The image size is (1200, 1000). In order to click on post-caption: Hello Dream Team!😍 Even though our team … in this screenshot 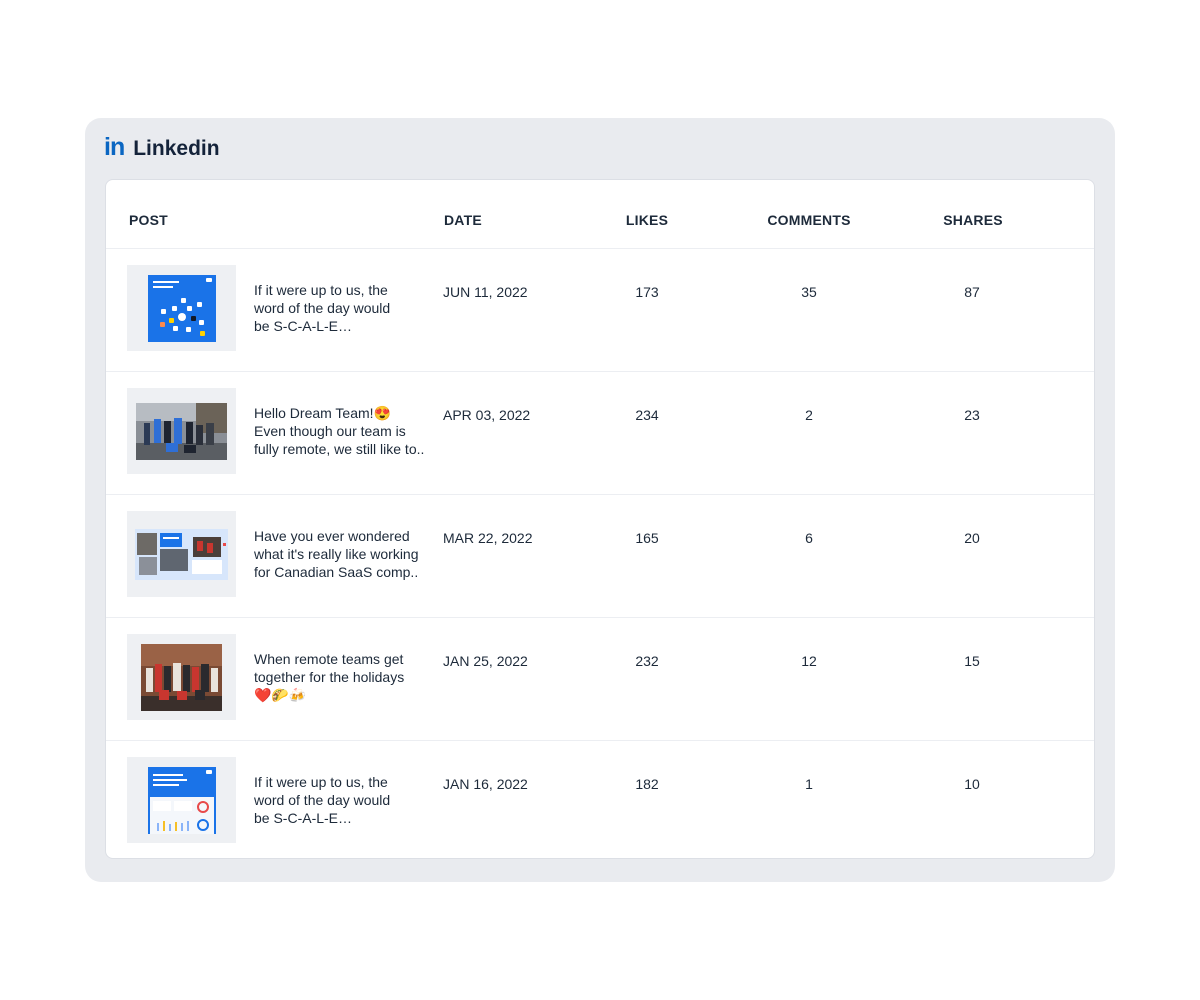, I will do `click(339, 431)`.